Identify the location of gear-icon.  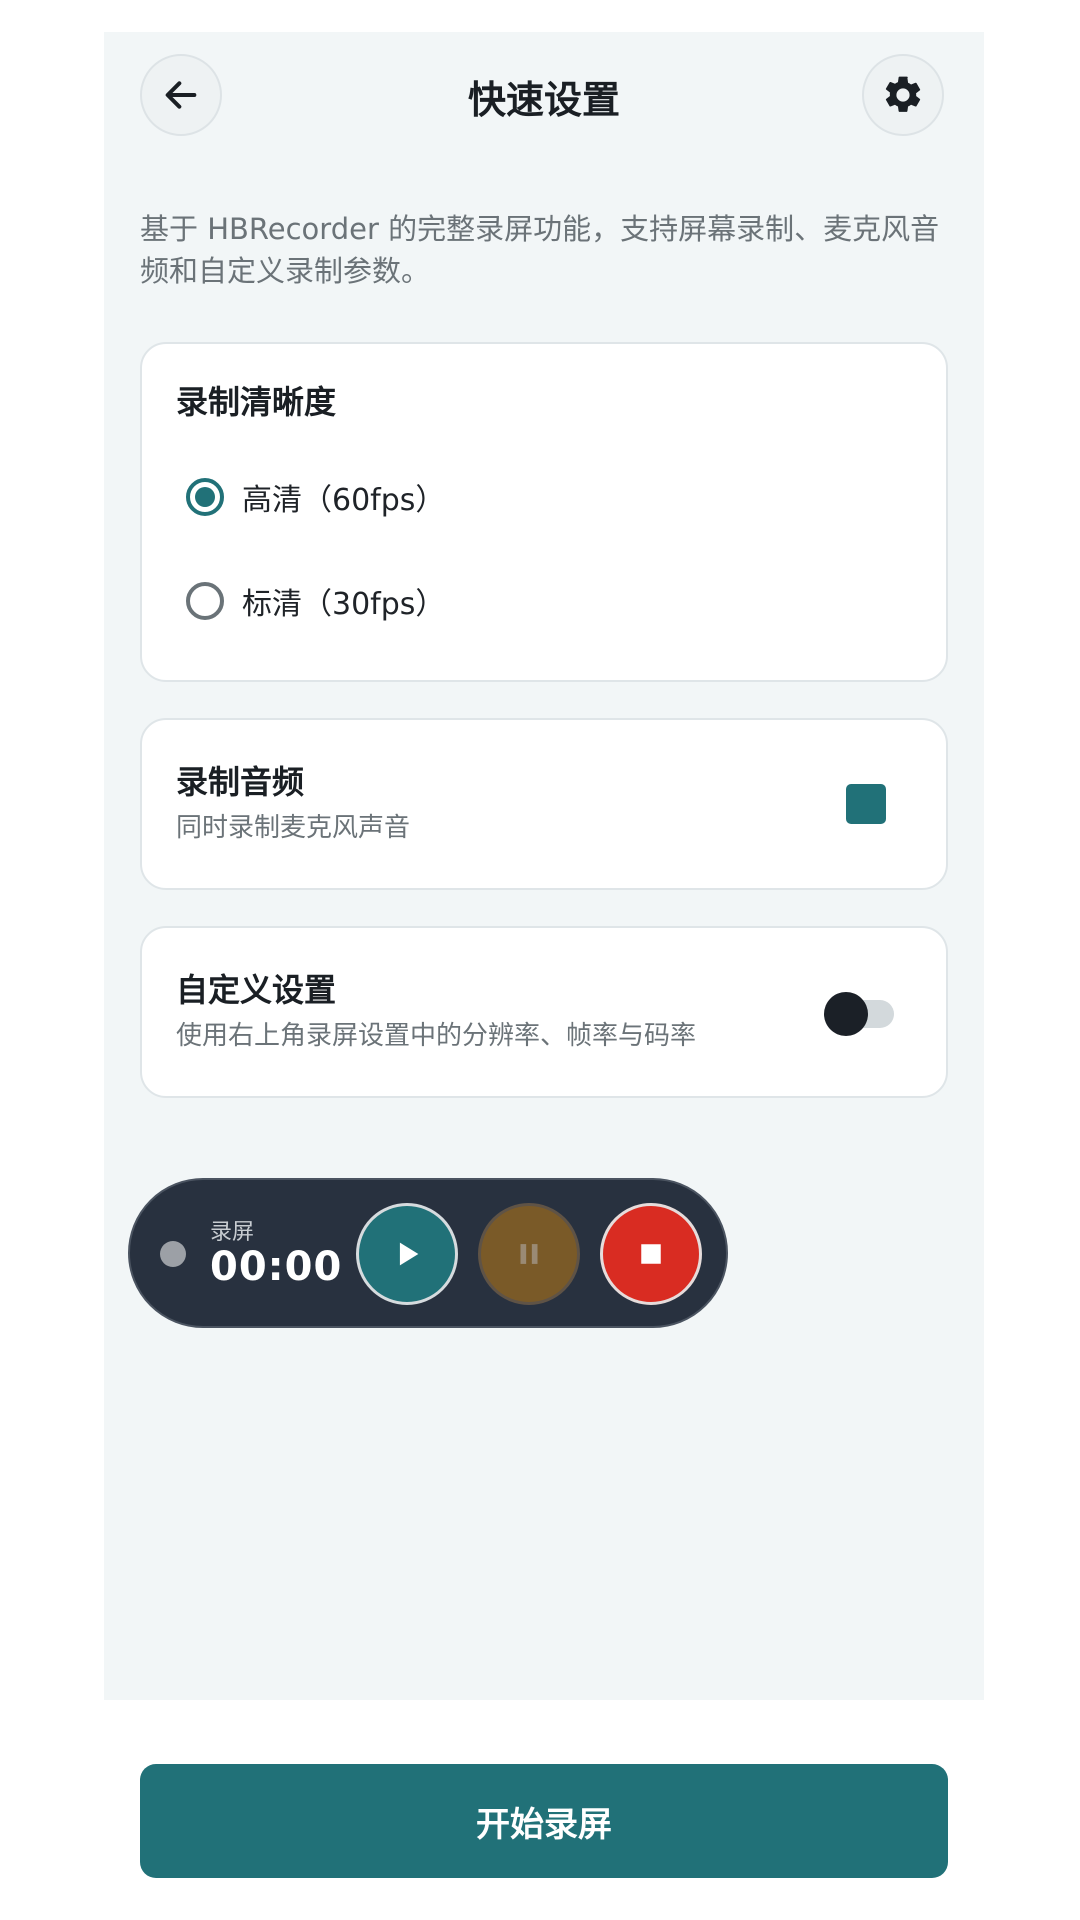
(903, 94).